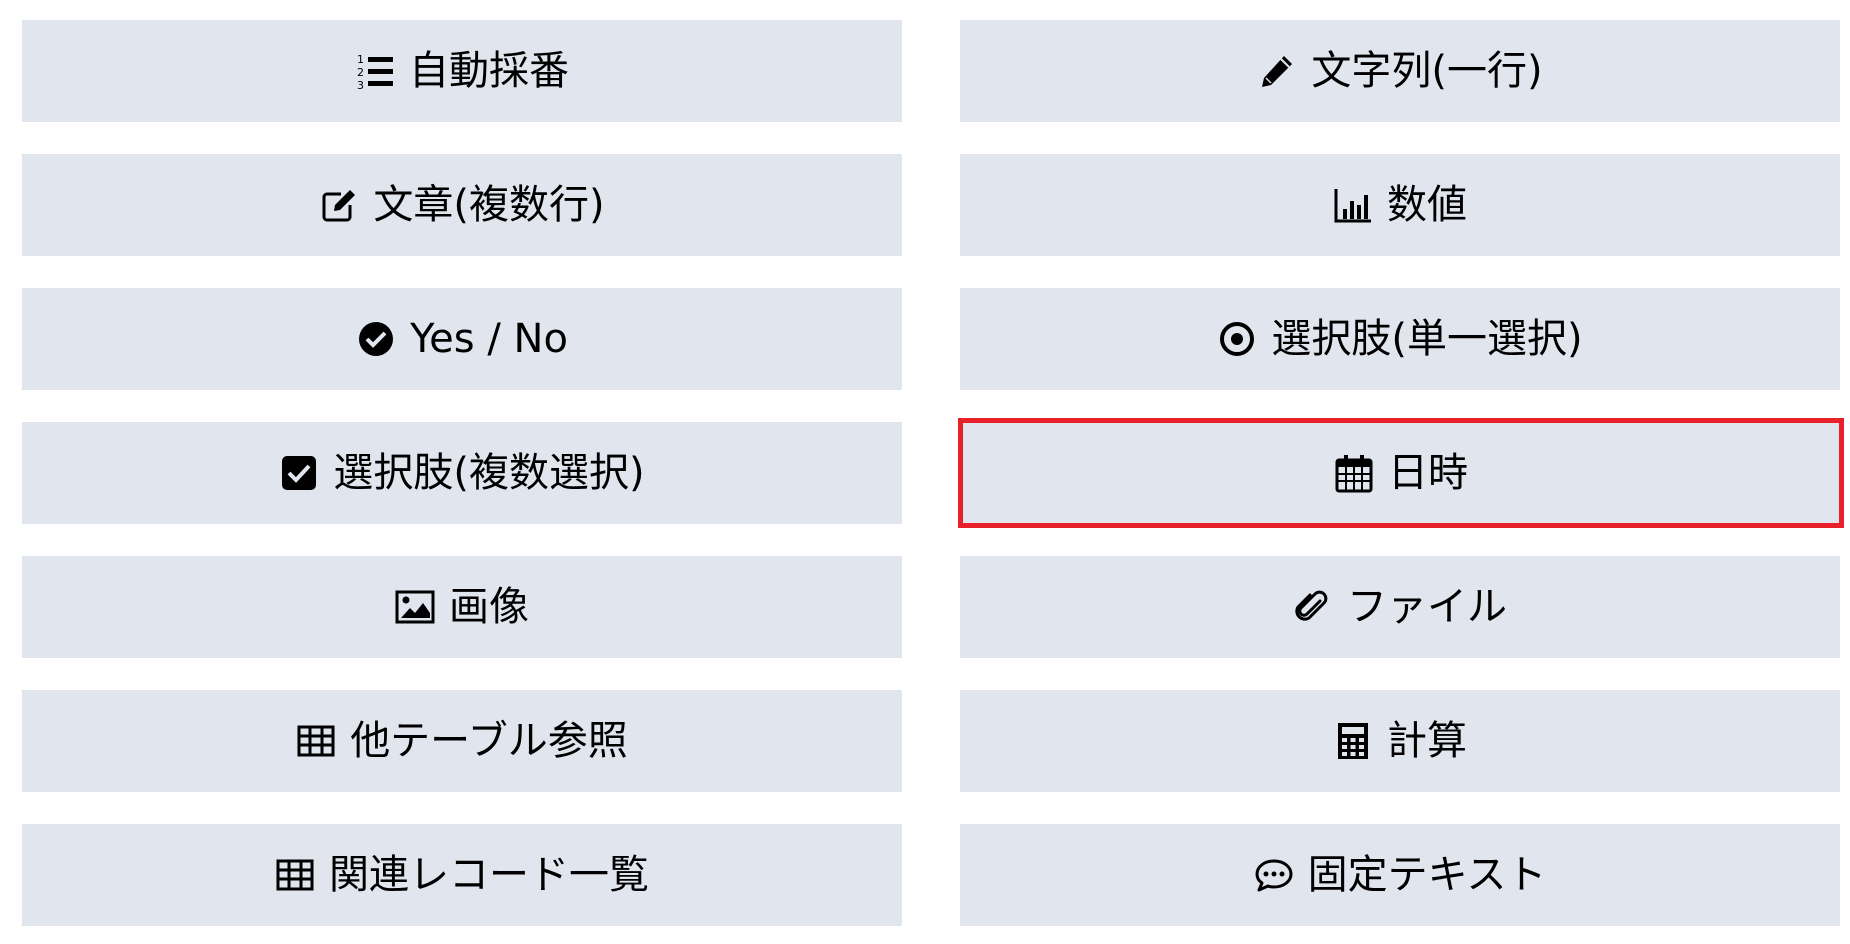 The image size is (1850, 944). What do you see at coordinates (1427, 741) in the screenshot?
I see `field-type-label: 計算` at bounding box center [1427, 741].